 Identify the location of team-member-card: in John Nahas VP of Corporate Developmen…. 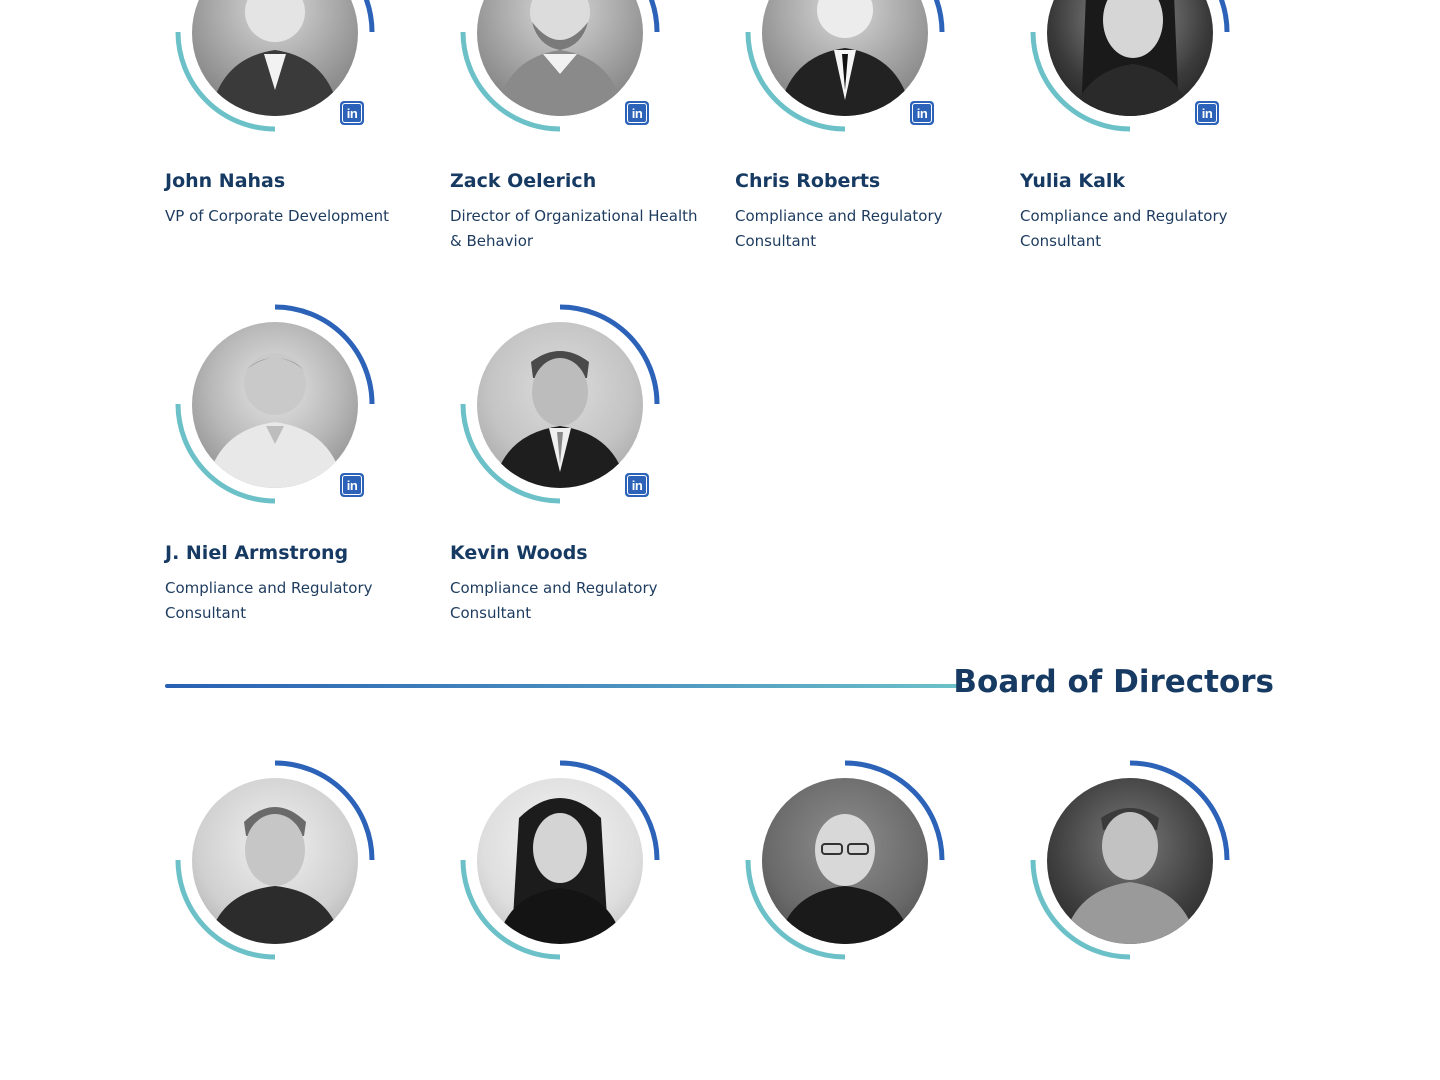
(307, 126).